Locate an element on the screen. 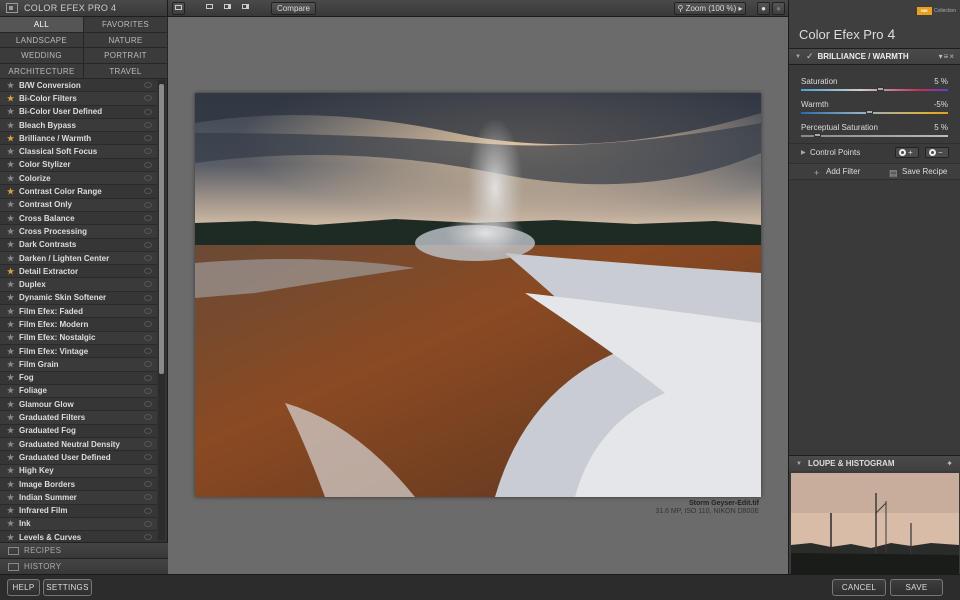  settings-button: SETTINGS is located at coordinates (67, 587).